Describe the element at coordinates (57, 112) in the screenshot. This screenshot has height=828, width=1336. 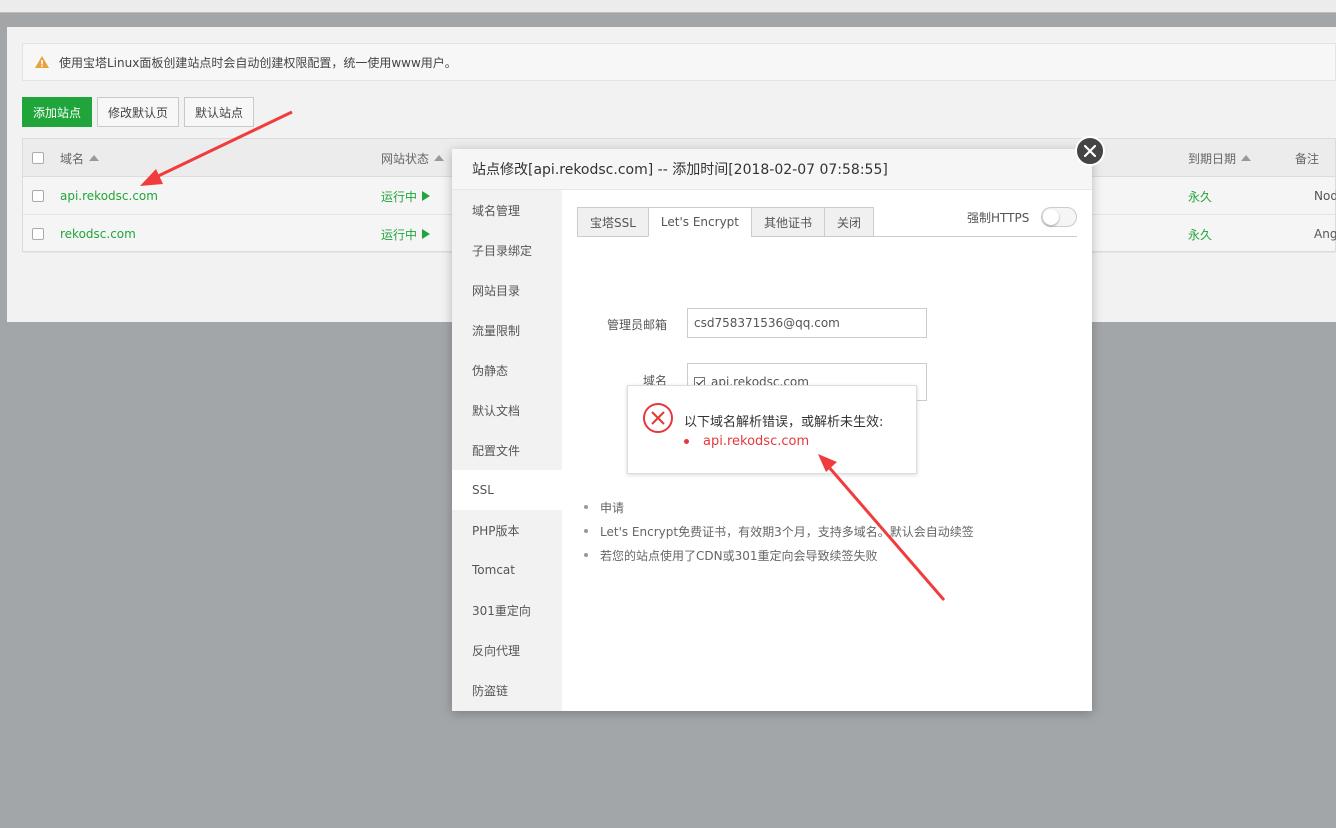
I see `add-site-button: 添加站点` at that location.